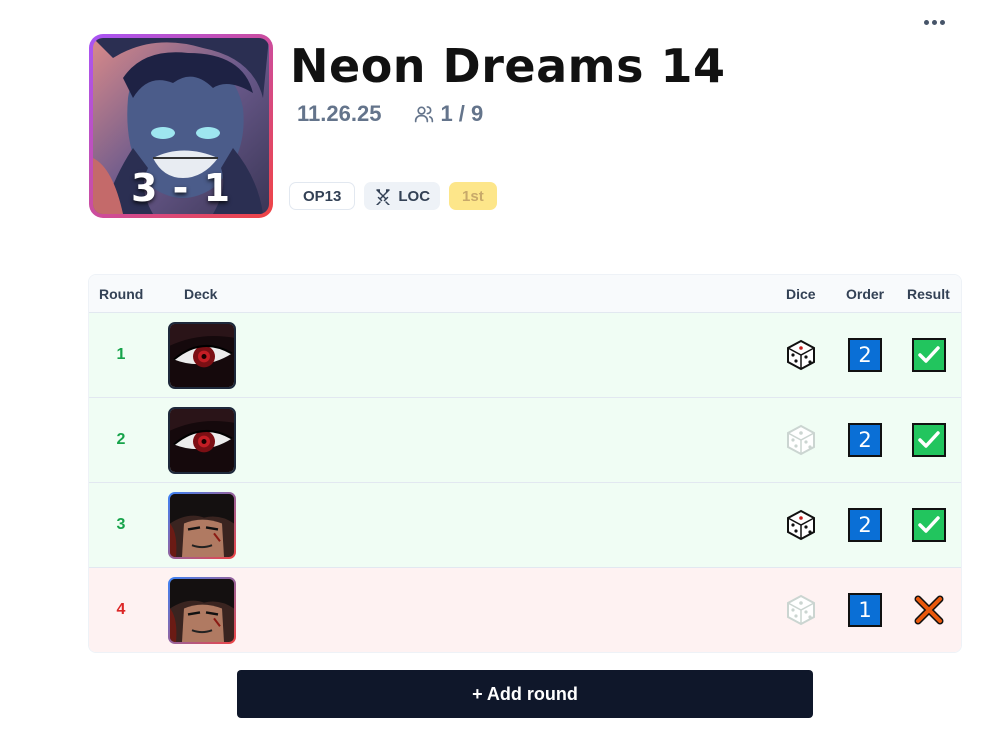  What do you see at coordinates (322, 196) in the screenshot?
I see `set-tag: OP13` at bounding box center [322, 196].